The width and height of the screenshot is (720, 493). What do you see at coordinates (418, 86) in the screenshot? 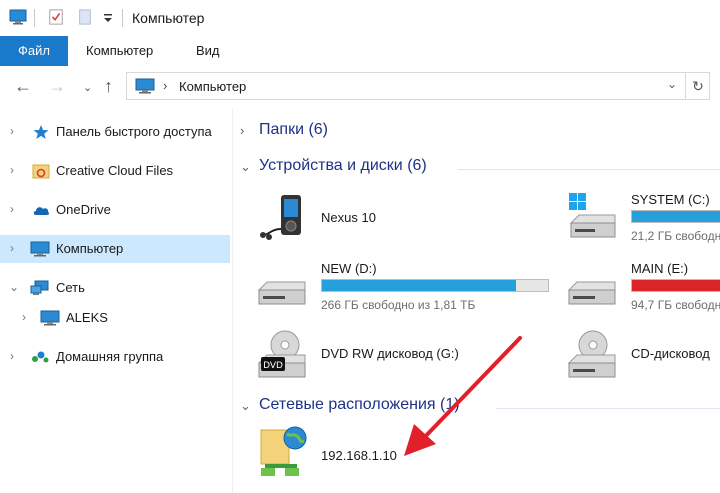
I see `address-bar: › Компьютер ⌄ ↻` at bounding box center [418, 86].